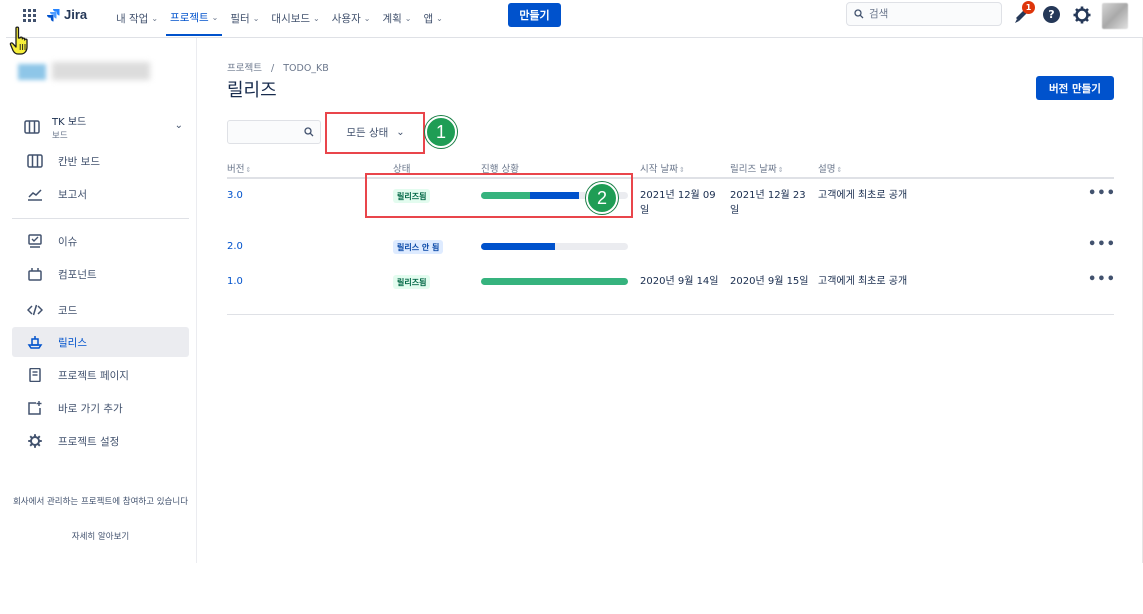 The height and width of the screenshot is (614, 1143). I want to click on sidebar-footer-text: 회사에서 관리하는 프로젝트에 참여하고 있습니다, so click(100, 502).